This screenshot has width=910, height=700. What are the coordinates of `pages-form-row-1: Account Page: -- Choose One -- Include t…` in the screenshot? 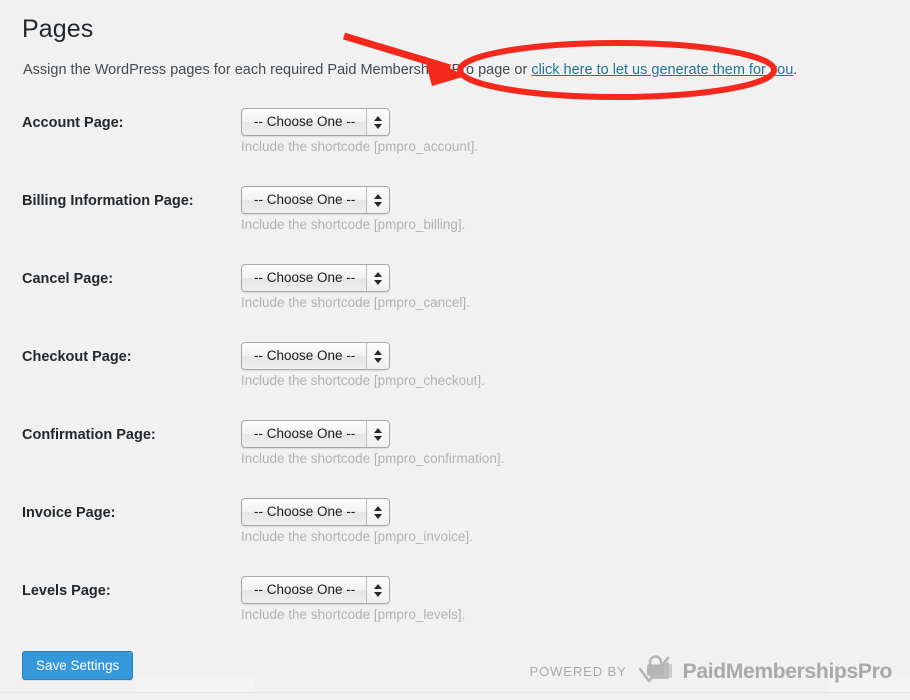 It's located at (455, 147).